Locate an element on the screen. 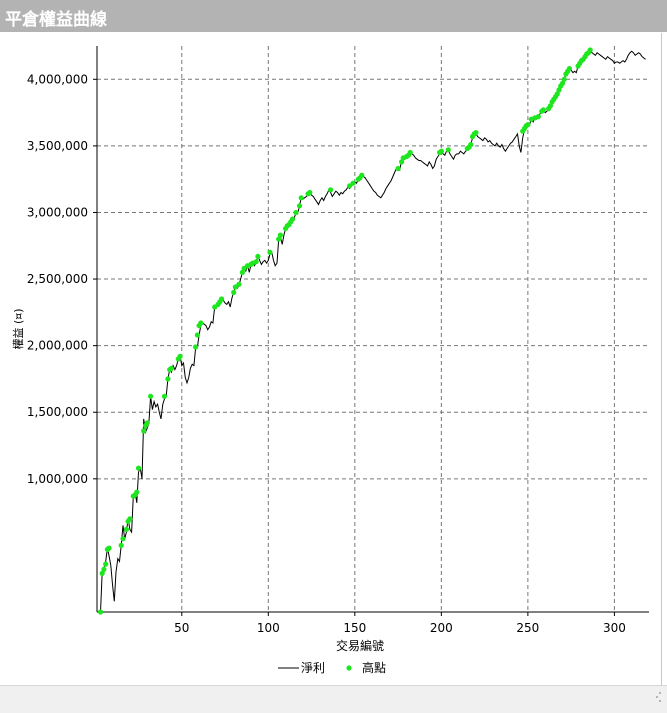 The image size is (667, 713). legend-marker-swatch is located at coordinates (349, 668).